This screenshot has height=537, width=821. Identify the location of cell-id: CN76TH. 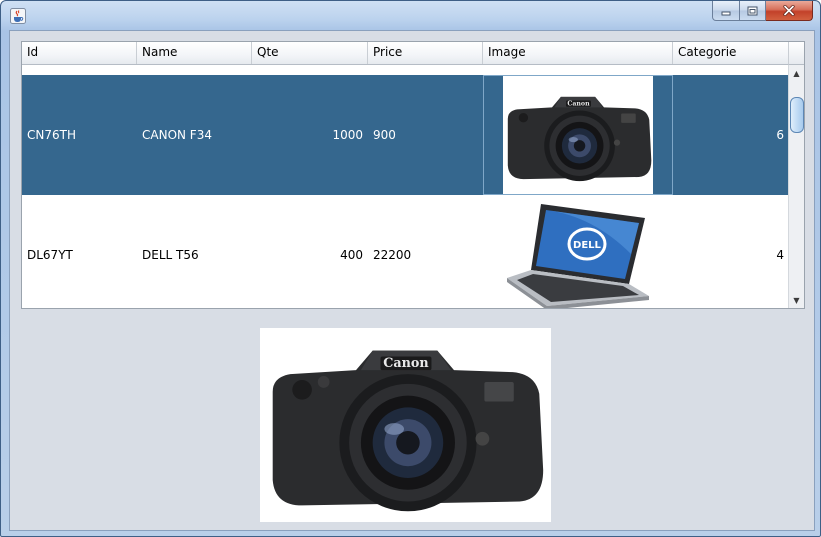
(79, 135).